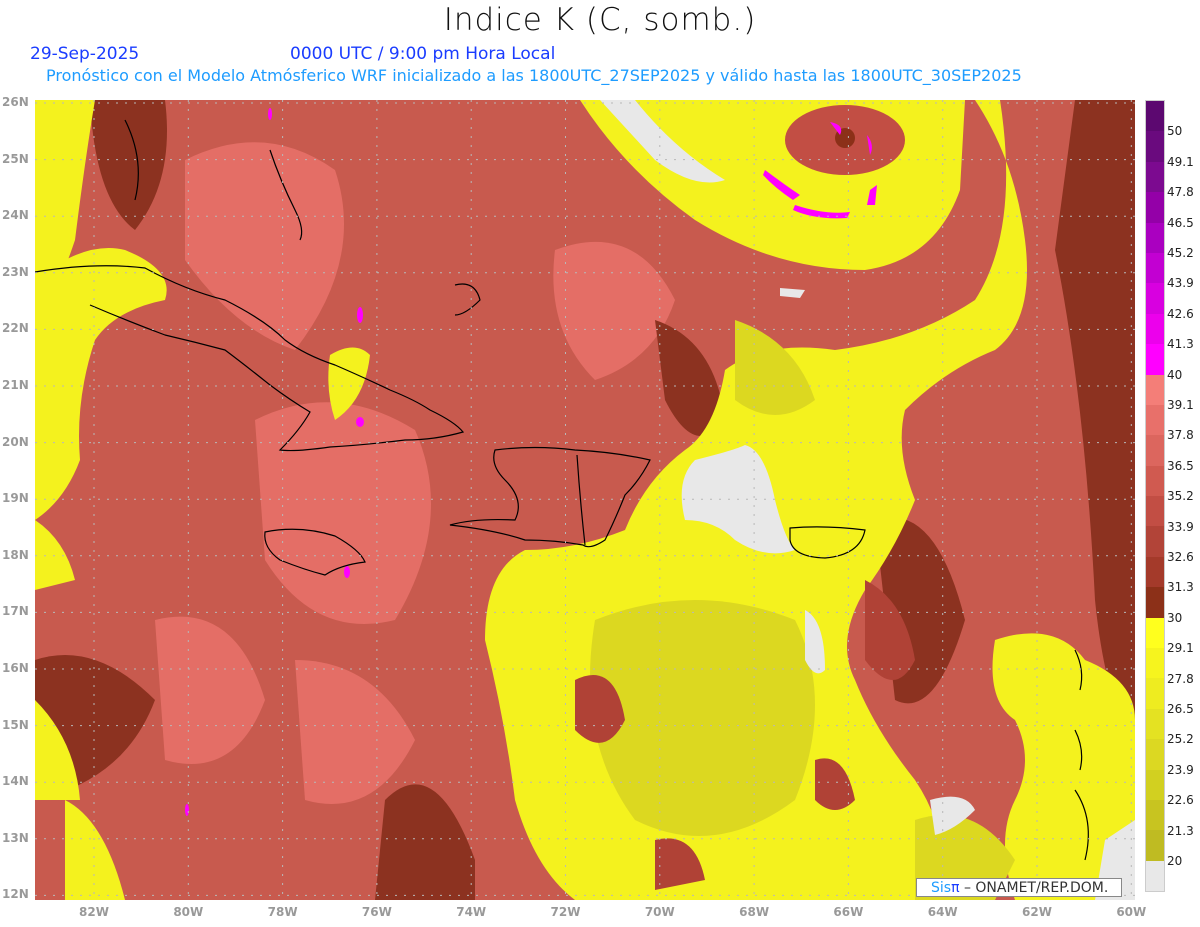  Describe the element at coordinates (1175, 861) in the screenshot. I see `colorbar-label: 20` at that location.